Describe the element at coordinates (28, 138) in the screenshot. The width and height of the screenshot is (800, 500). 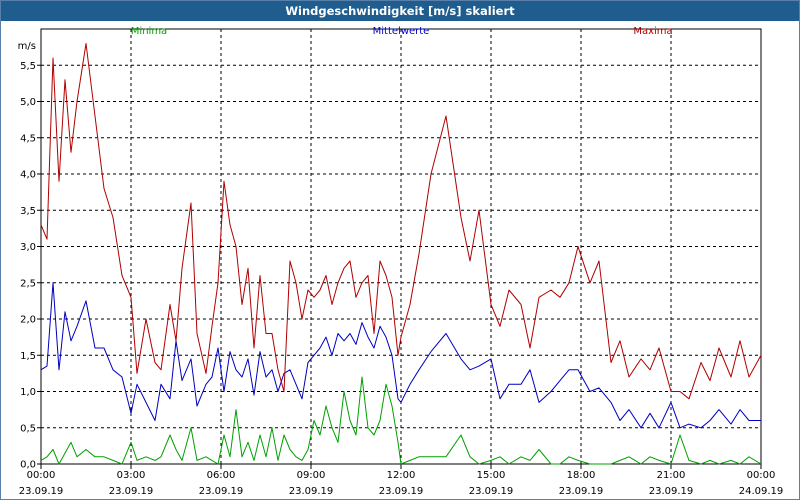
I see `y-tick-label: 4,5` at that location.